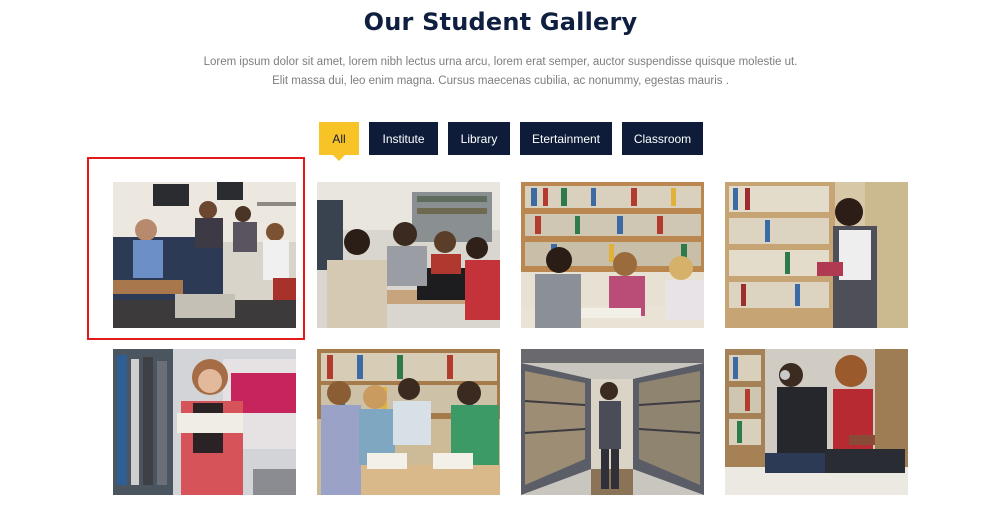 This screenshot has height=520, width=1001. Describe the element at coordinates (403, 138) in the screenshot. I see `filter-institute-button: Institute` at that location.